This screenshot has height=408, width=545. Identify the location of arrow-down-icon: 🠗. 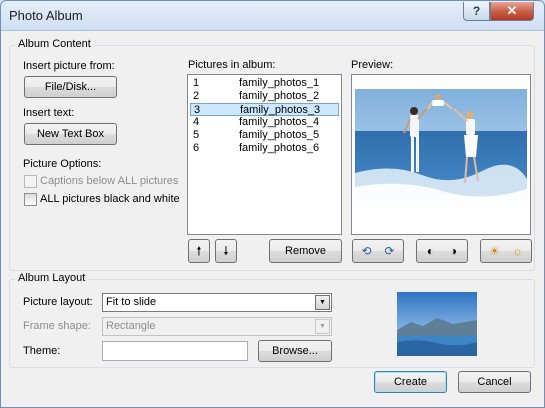
(226, 251).